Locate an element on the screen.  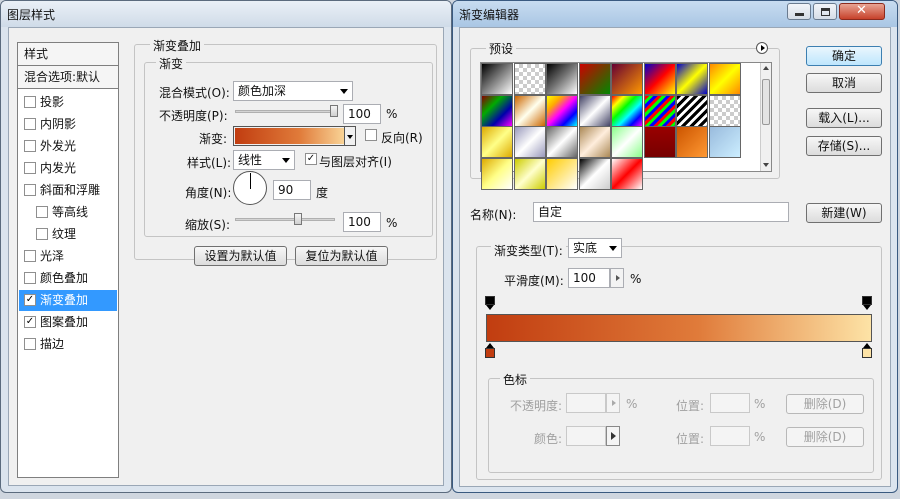
presets-scrollbar is located at coordinates (765, 117).